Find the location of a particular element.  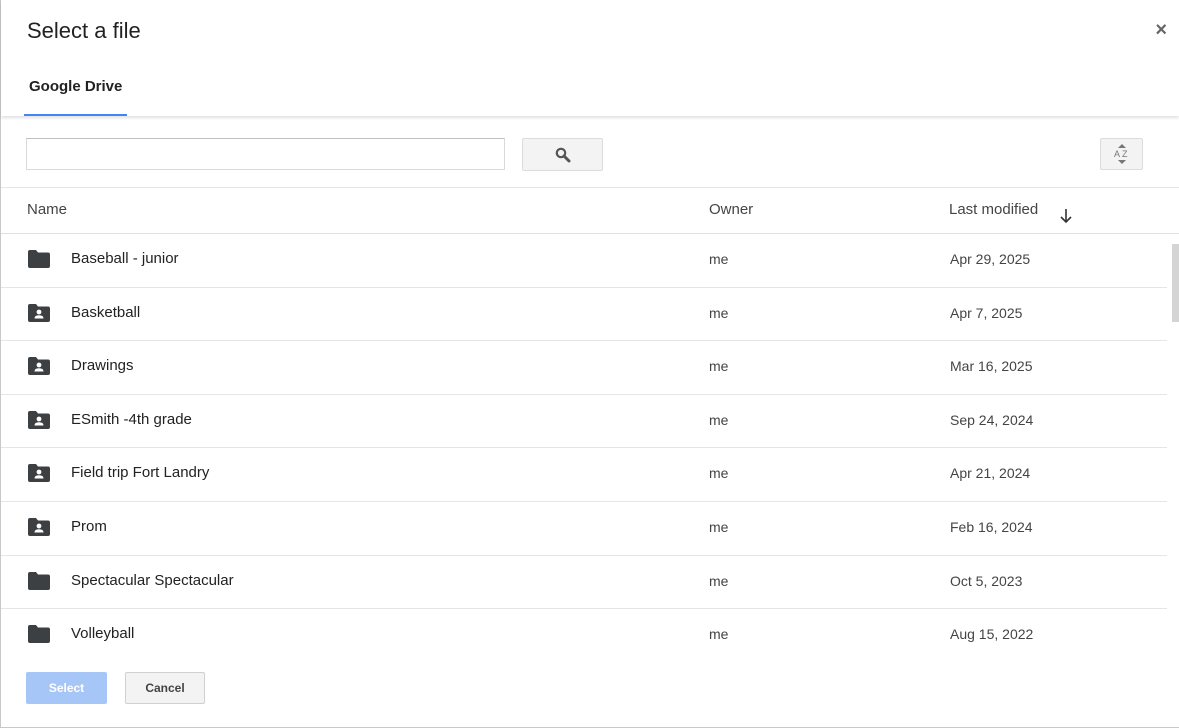

file-row: Spectacular Spectacular me Oct 5, 2023 is located at coordinates (584, 583).